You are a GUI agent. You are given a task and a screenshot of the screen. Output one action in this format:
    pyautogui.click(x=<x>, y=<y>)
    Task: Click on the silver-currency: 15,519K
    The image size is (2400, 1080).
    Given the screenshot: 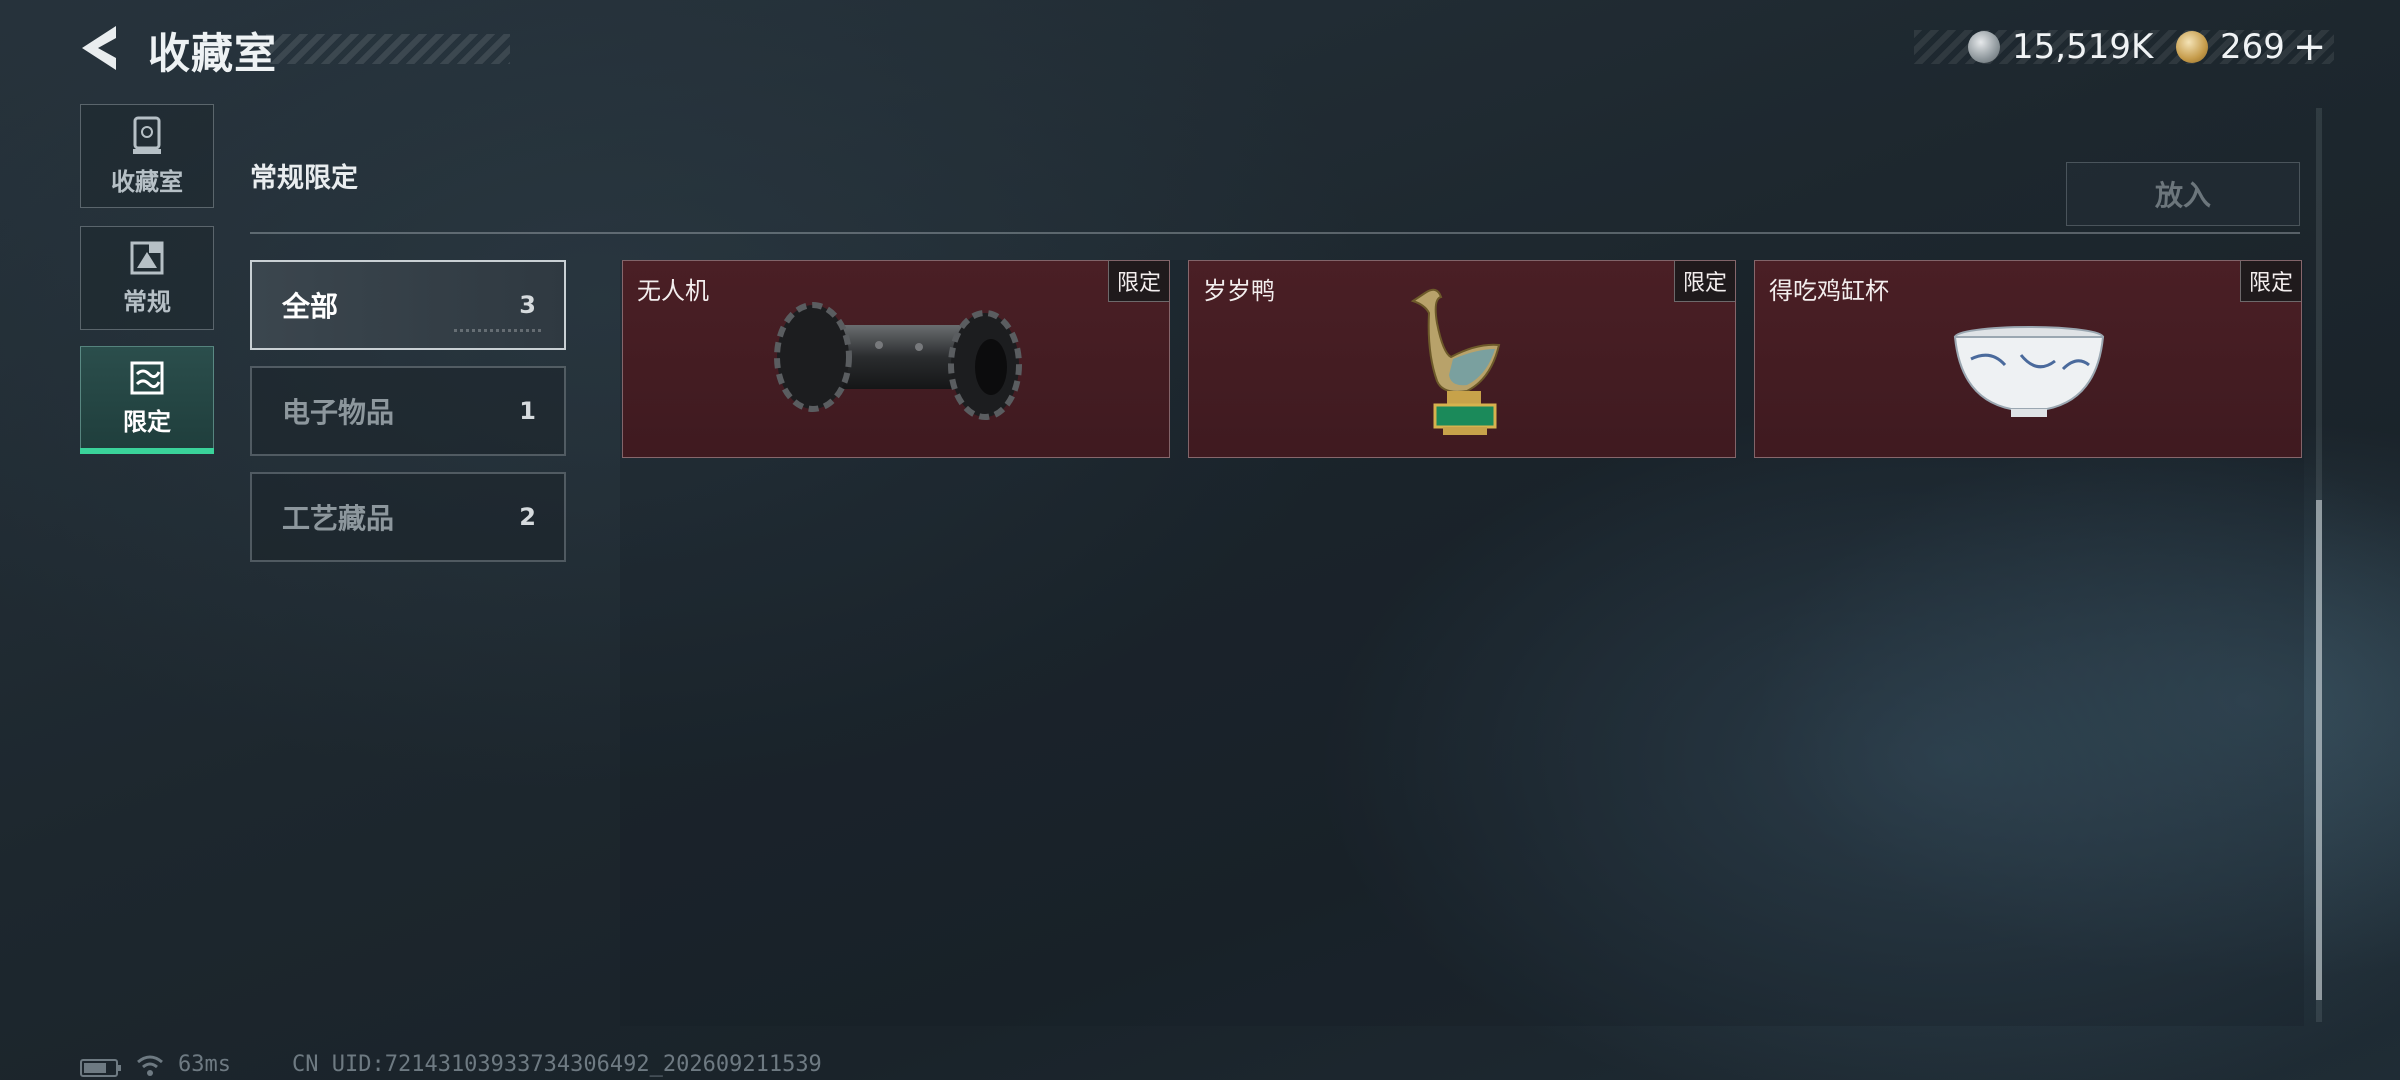 What is the action you would take?
    pyautogui.click(x=2060, y=47)
    